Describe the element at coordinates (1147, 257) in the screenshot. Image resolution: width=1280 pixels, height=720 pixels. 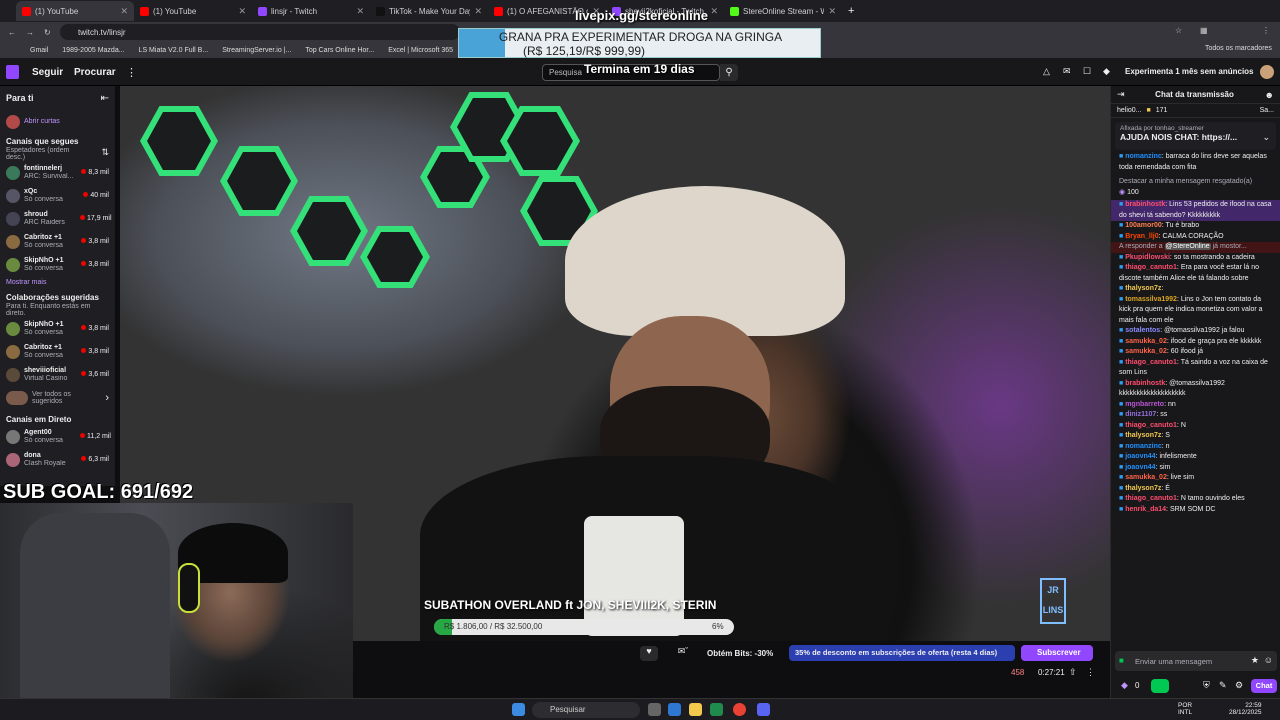
I see `chat-username: Pkupidlowski` at that location.